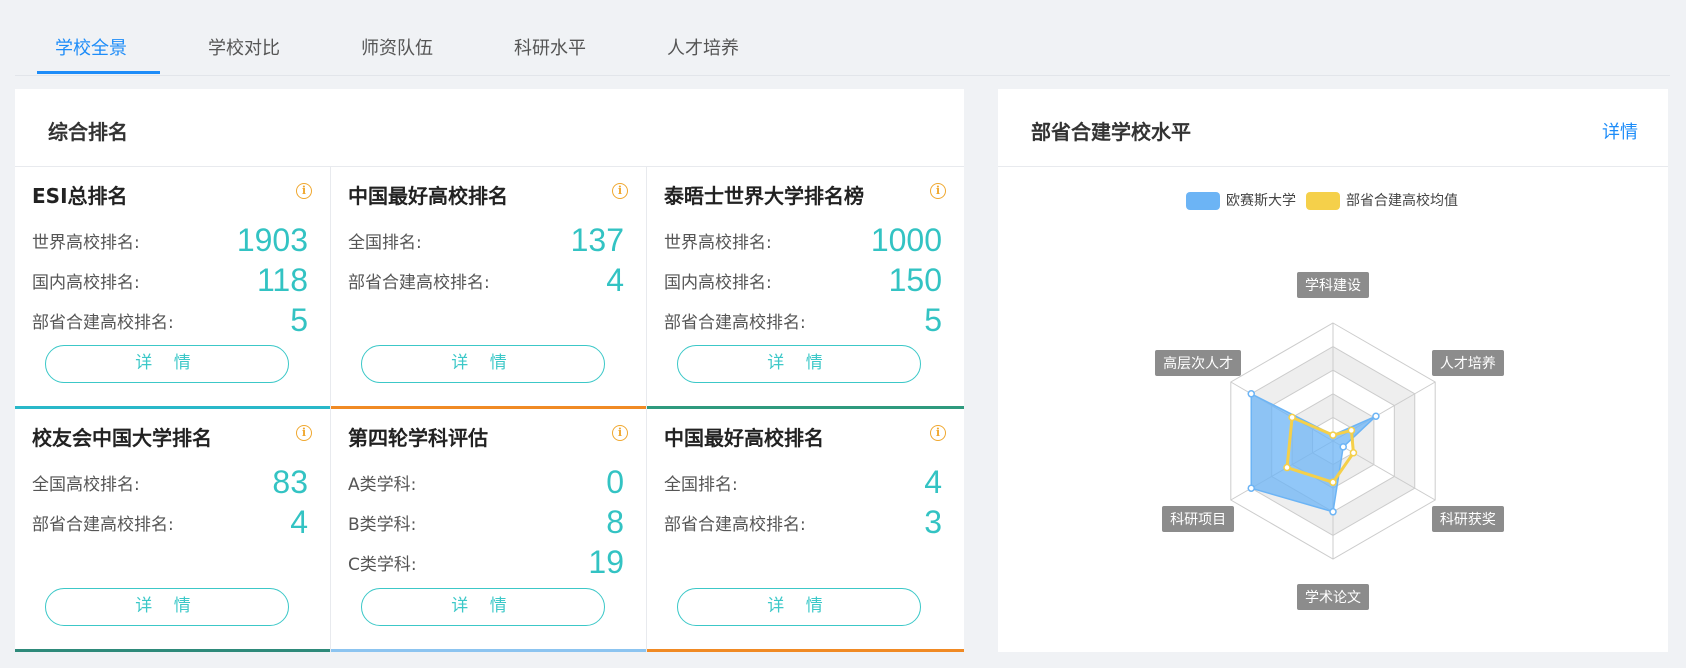 The height and width of the screenshot is (668, 1686). What do you see at coordinates (98, 72) in the screenshot?
I see `active-tab-indicator` at bounding box center [98, 72].